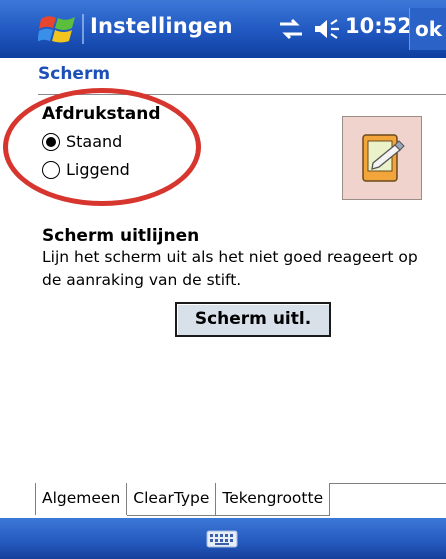 This screenshot has width=446, height=559. I want to click on title-bar: Instellingen 10:52 ok, so click(223, 29).